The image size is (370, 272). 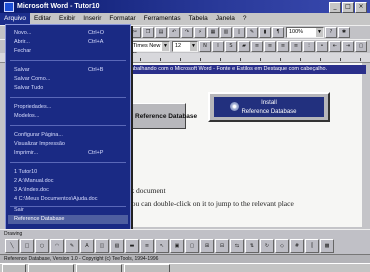 What do you see at coordinates (58, 6) in the screenshot?
I see `window-title: Microsoft Word - Tutor10` at bounding box center [58, 6].